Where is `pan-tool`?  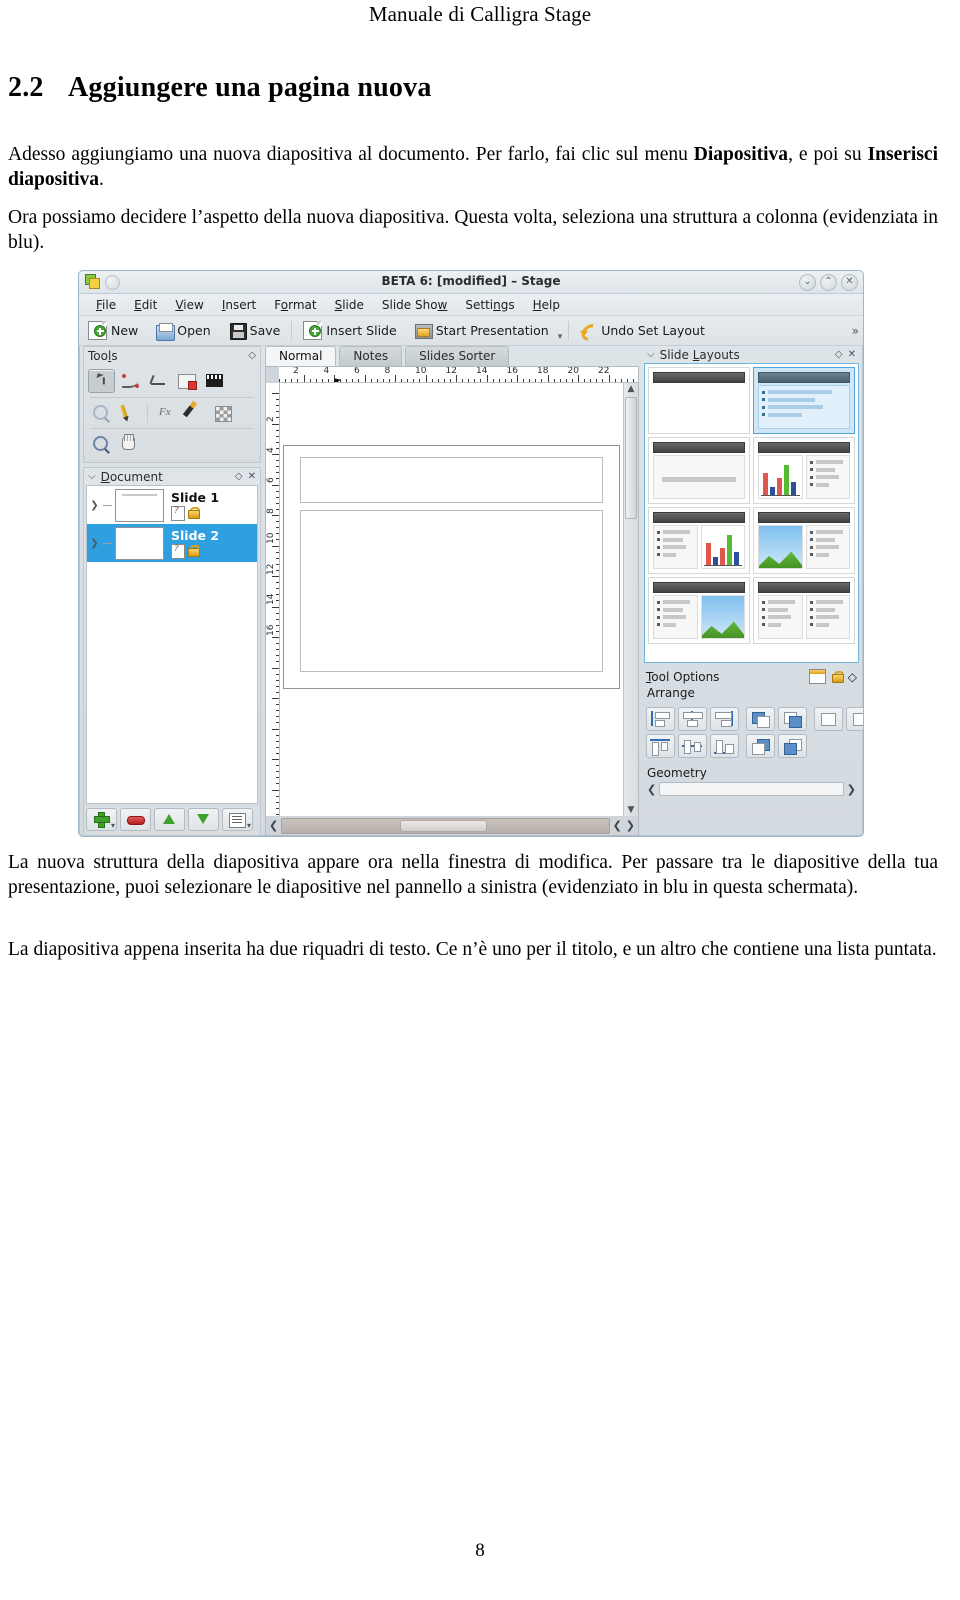 pan-tool is located at coordinates (128, 444).